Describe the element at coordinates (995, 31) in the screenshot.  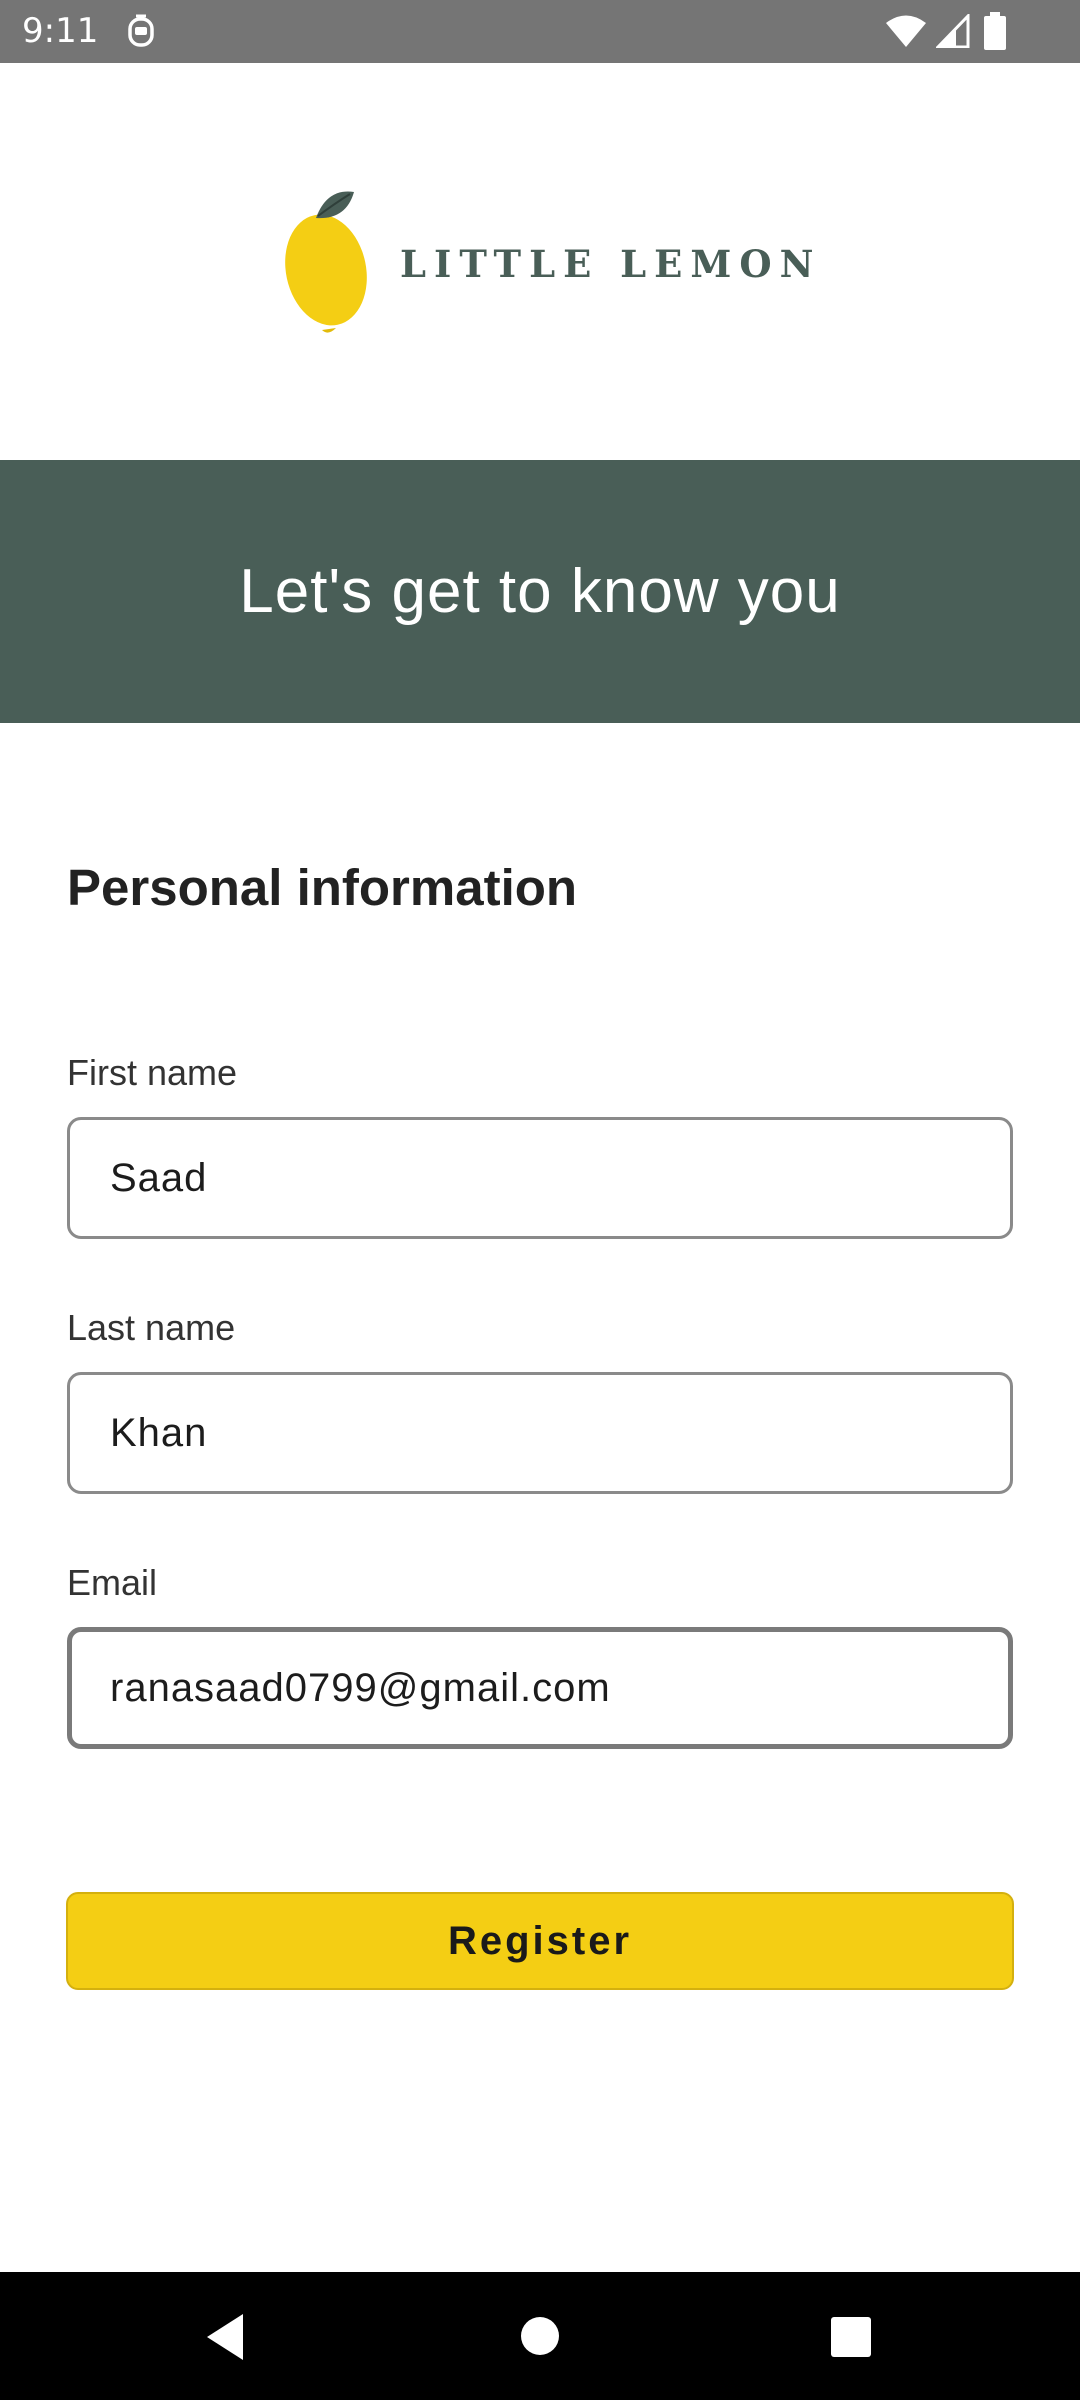
I see `battery-icon` at that location.